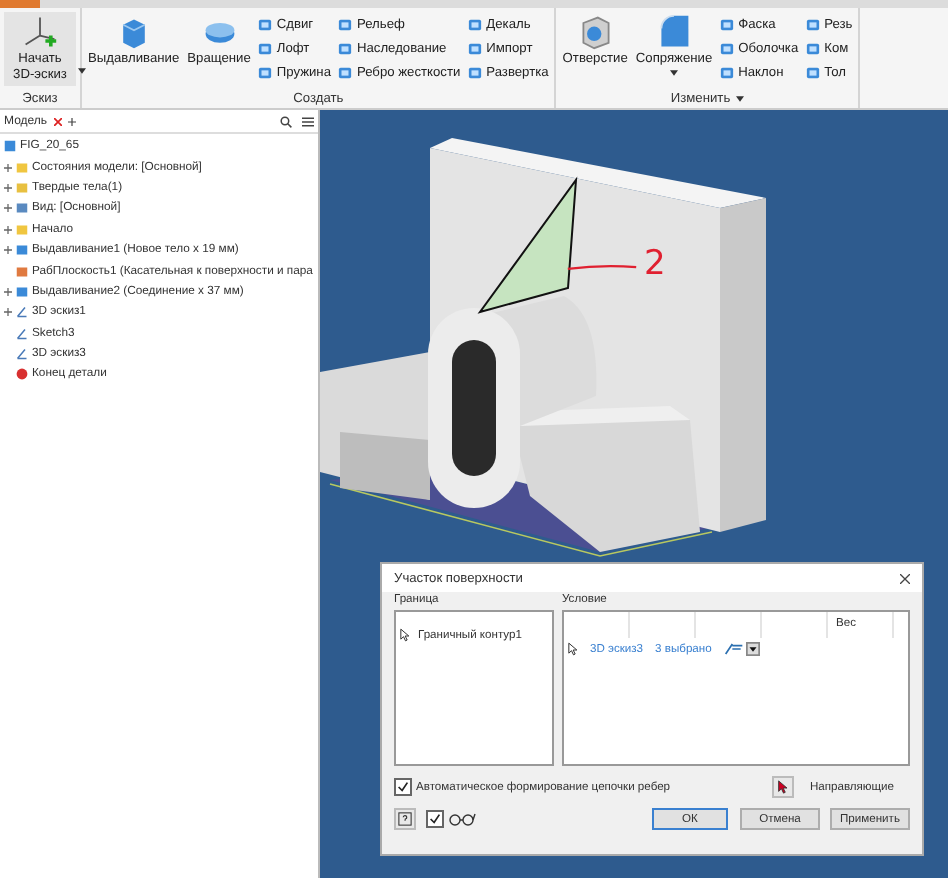 Image resolution: width=948 pixels, height=878 pixels. Describe the element at coordinates (752, 649) in the screenshot. I see `dropdown-button` at that location.